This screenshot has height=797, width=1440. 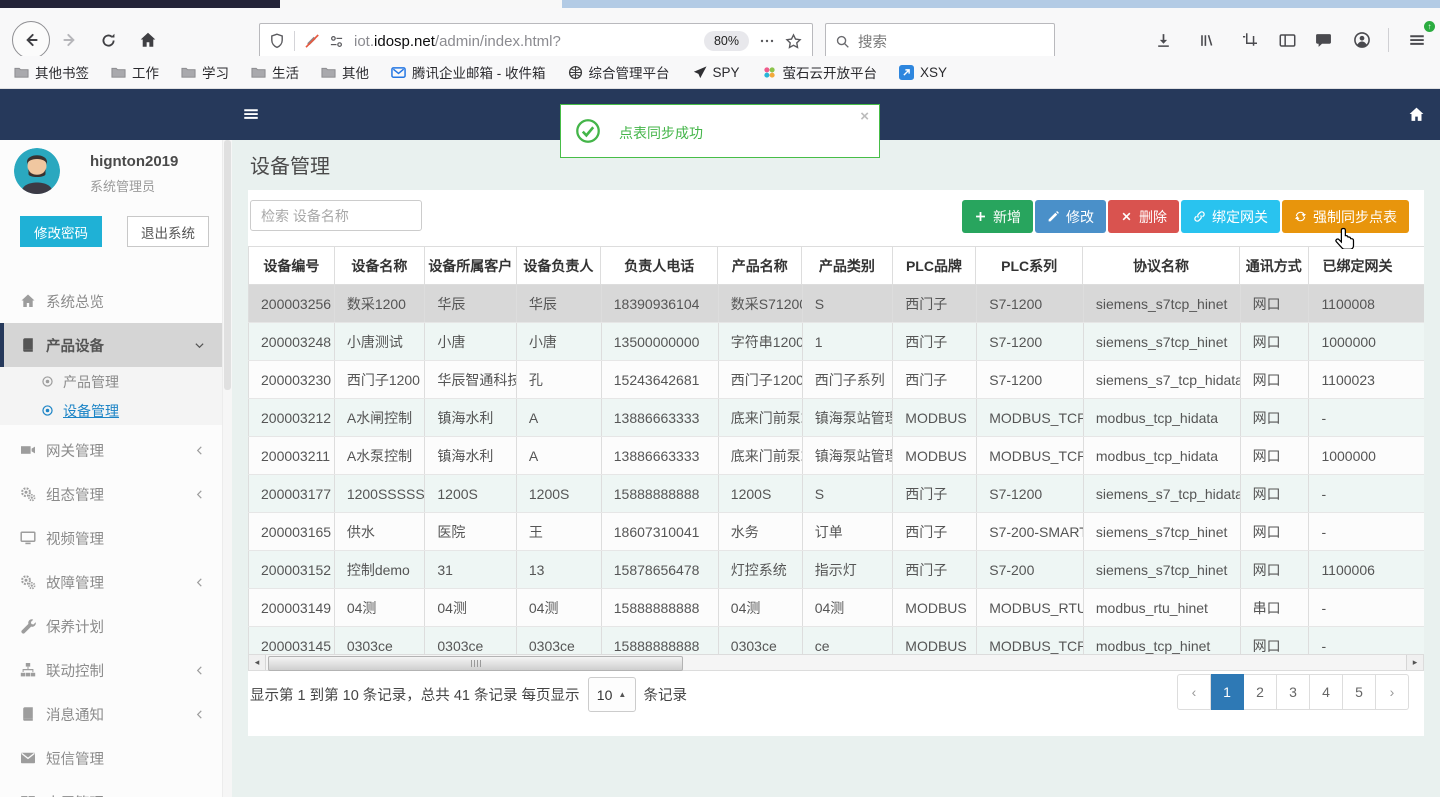 What do you see at coordinates (864, 116) in the screenshot?
I see `toast-close-icon: ×` at bounding box center [864, 116].